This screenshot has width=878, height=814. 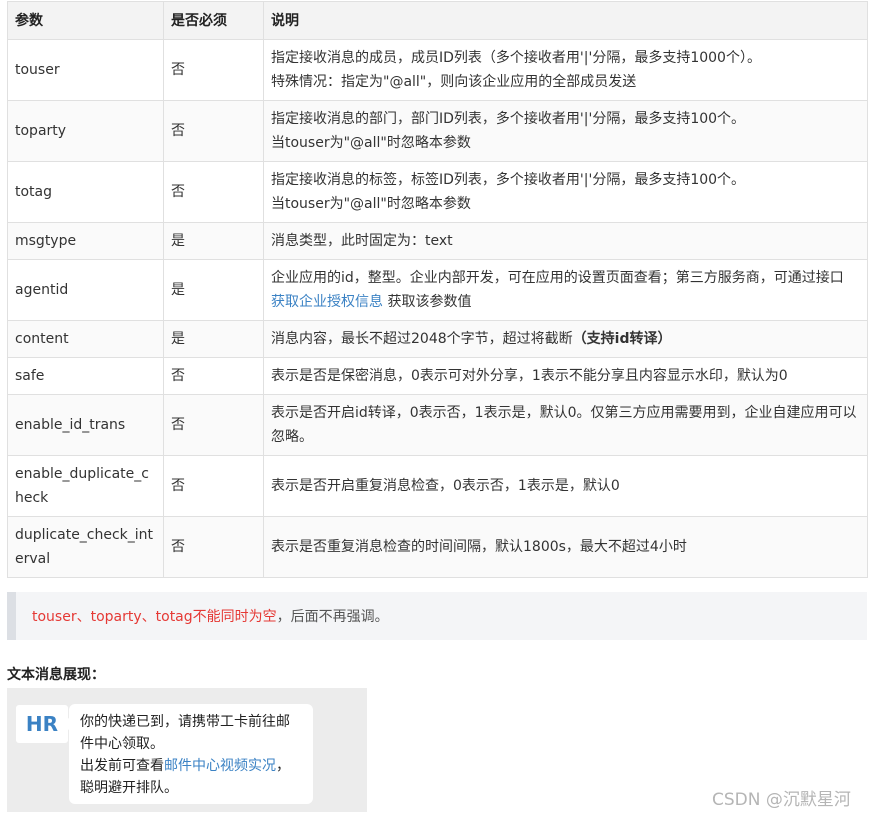 I want to click on table-row: msgtype 是 消息类型，此时固定为：text, so click(x=437, y=241).